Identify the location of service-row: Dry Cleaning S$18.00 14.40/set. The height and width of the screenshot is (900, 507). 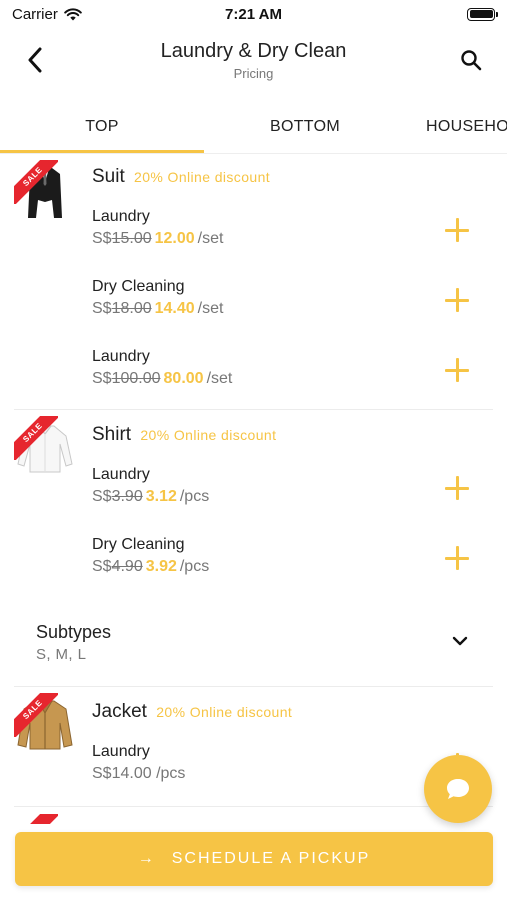
(253, 308).